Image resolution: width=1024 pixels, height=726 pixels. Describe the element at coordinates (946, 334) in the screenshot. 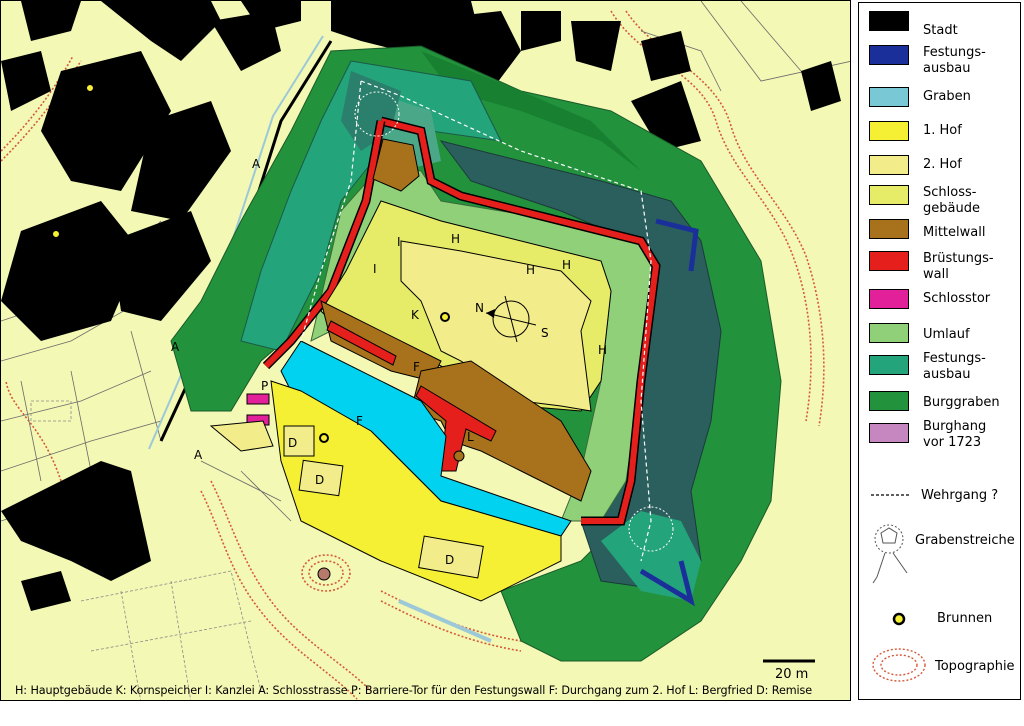

I see `legend-label: Umlauf` at that location.